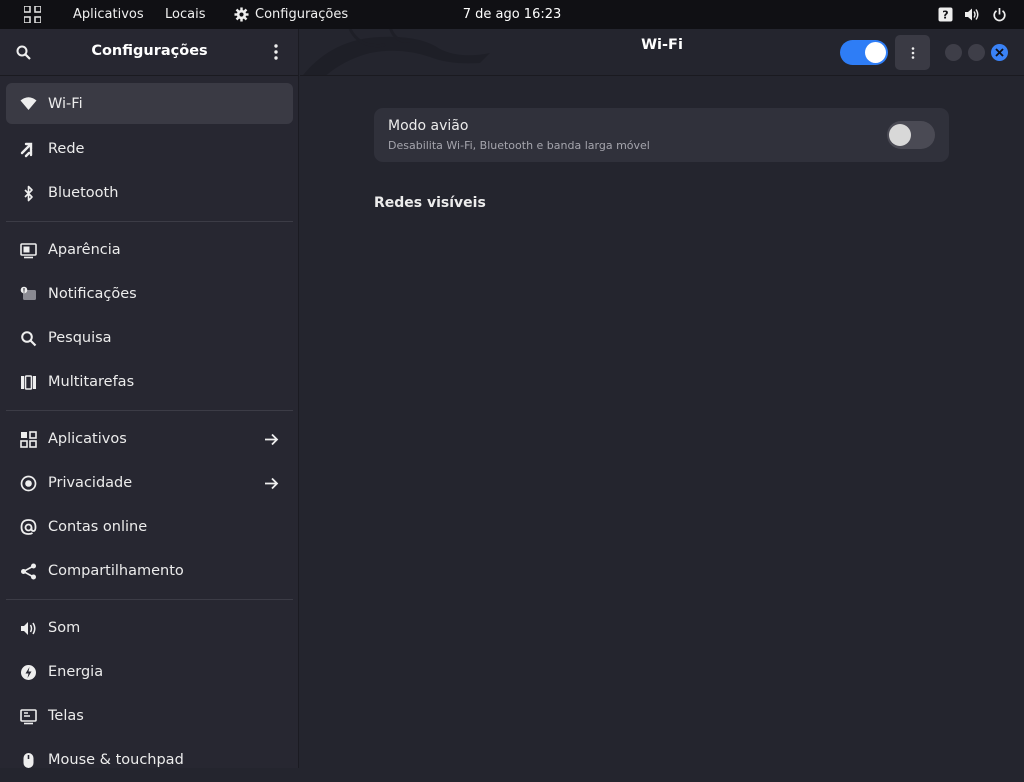 This screenshot has width=1024, height=782. What do you see at coordinates (76, 672) in the screenshot?
I see `sidebar-item-label: Energia` at bounding box center [76, 672].